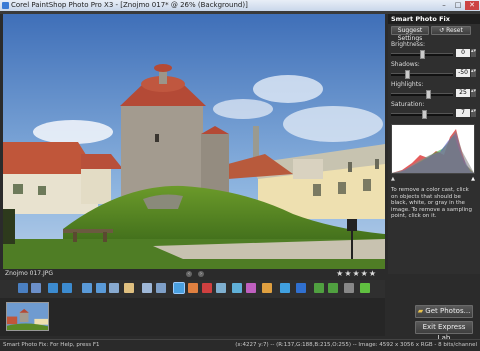  I want to click on organizer-filmstrip, so click(192, 317).